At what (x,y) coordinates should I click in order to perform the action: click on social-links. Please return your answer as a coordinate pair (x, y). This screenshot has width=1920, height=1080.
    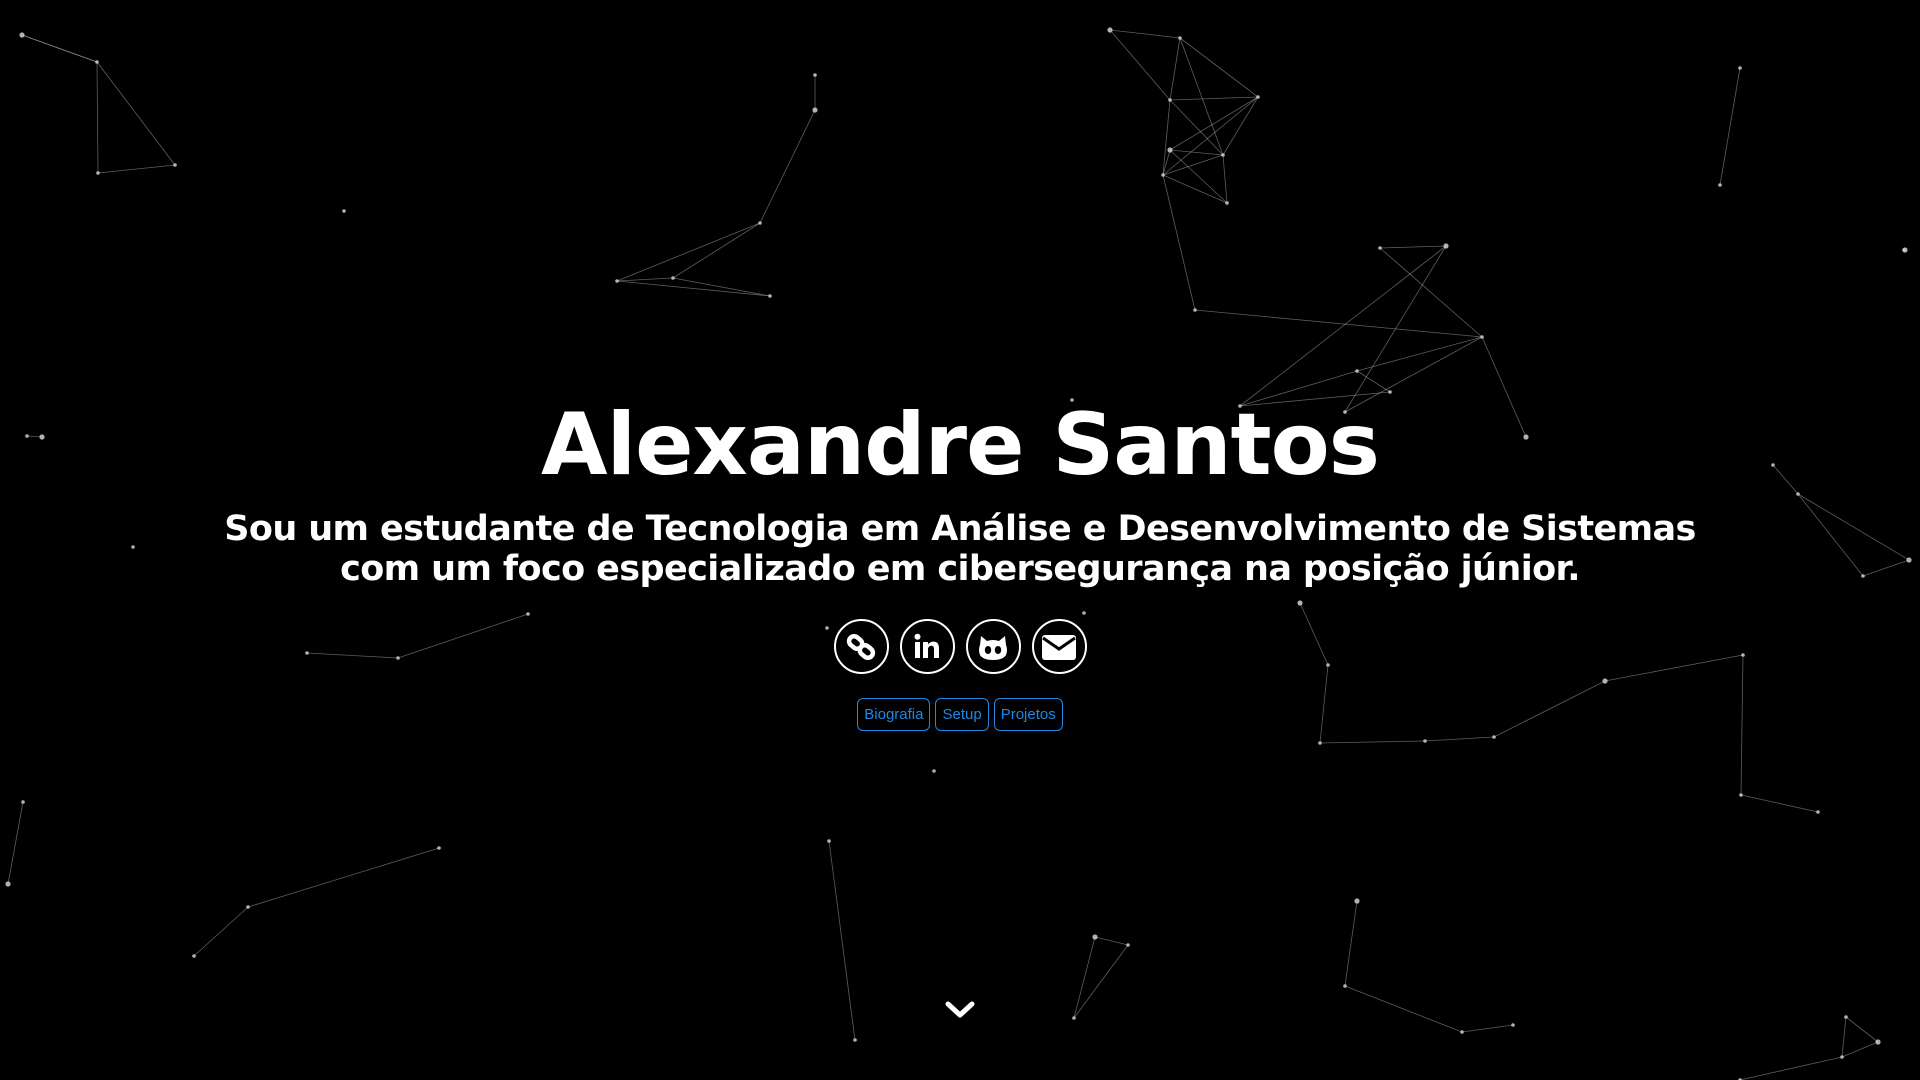
    Looking at the image, I should click on (960, 646).